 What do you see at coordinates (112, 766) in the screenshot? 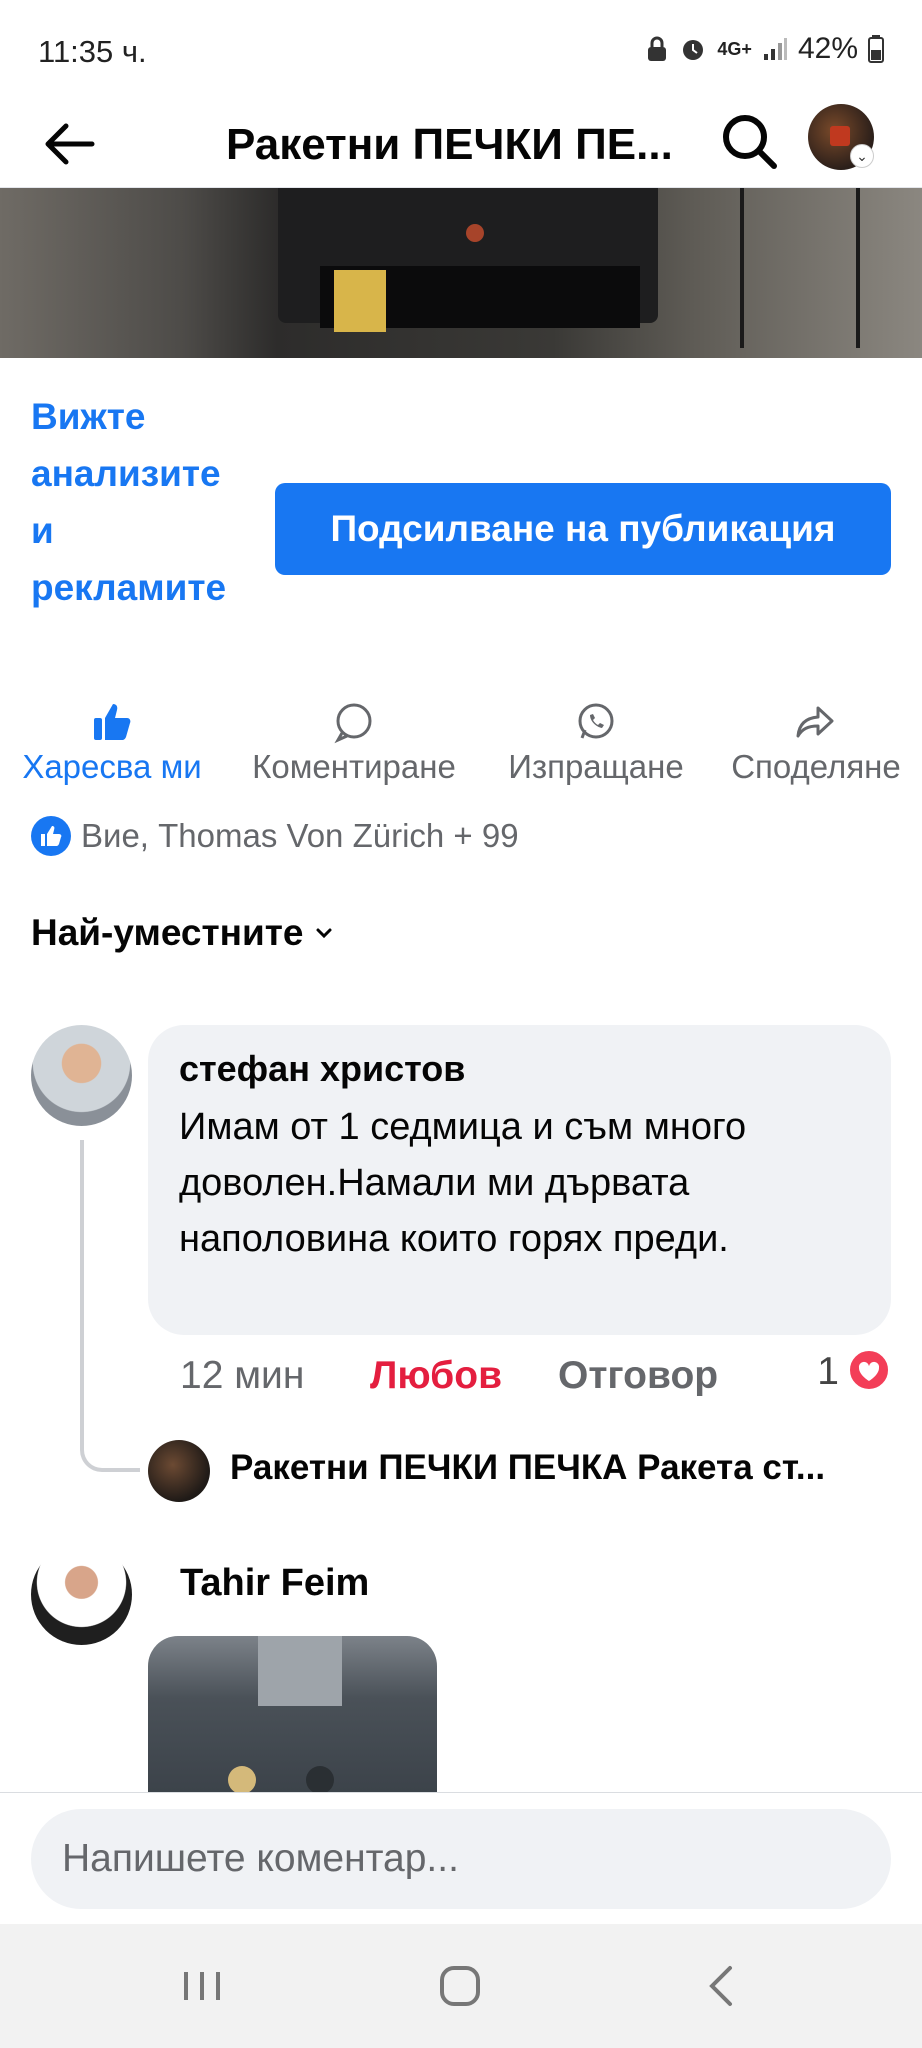
I see `like-label: Харесва ми` at bounding box center [112, 766].